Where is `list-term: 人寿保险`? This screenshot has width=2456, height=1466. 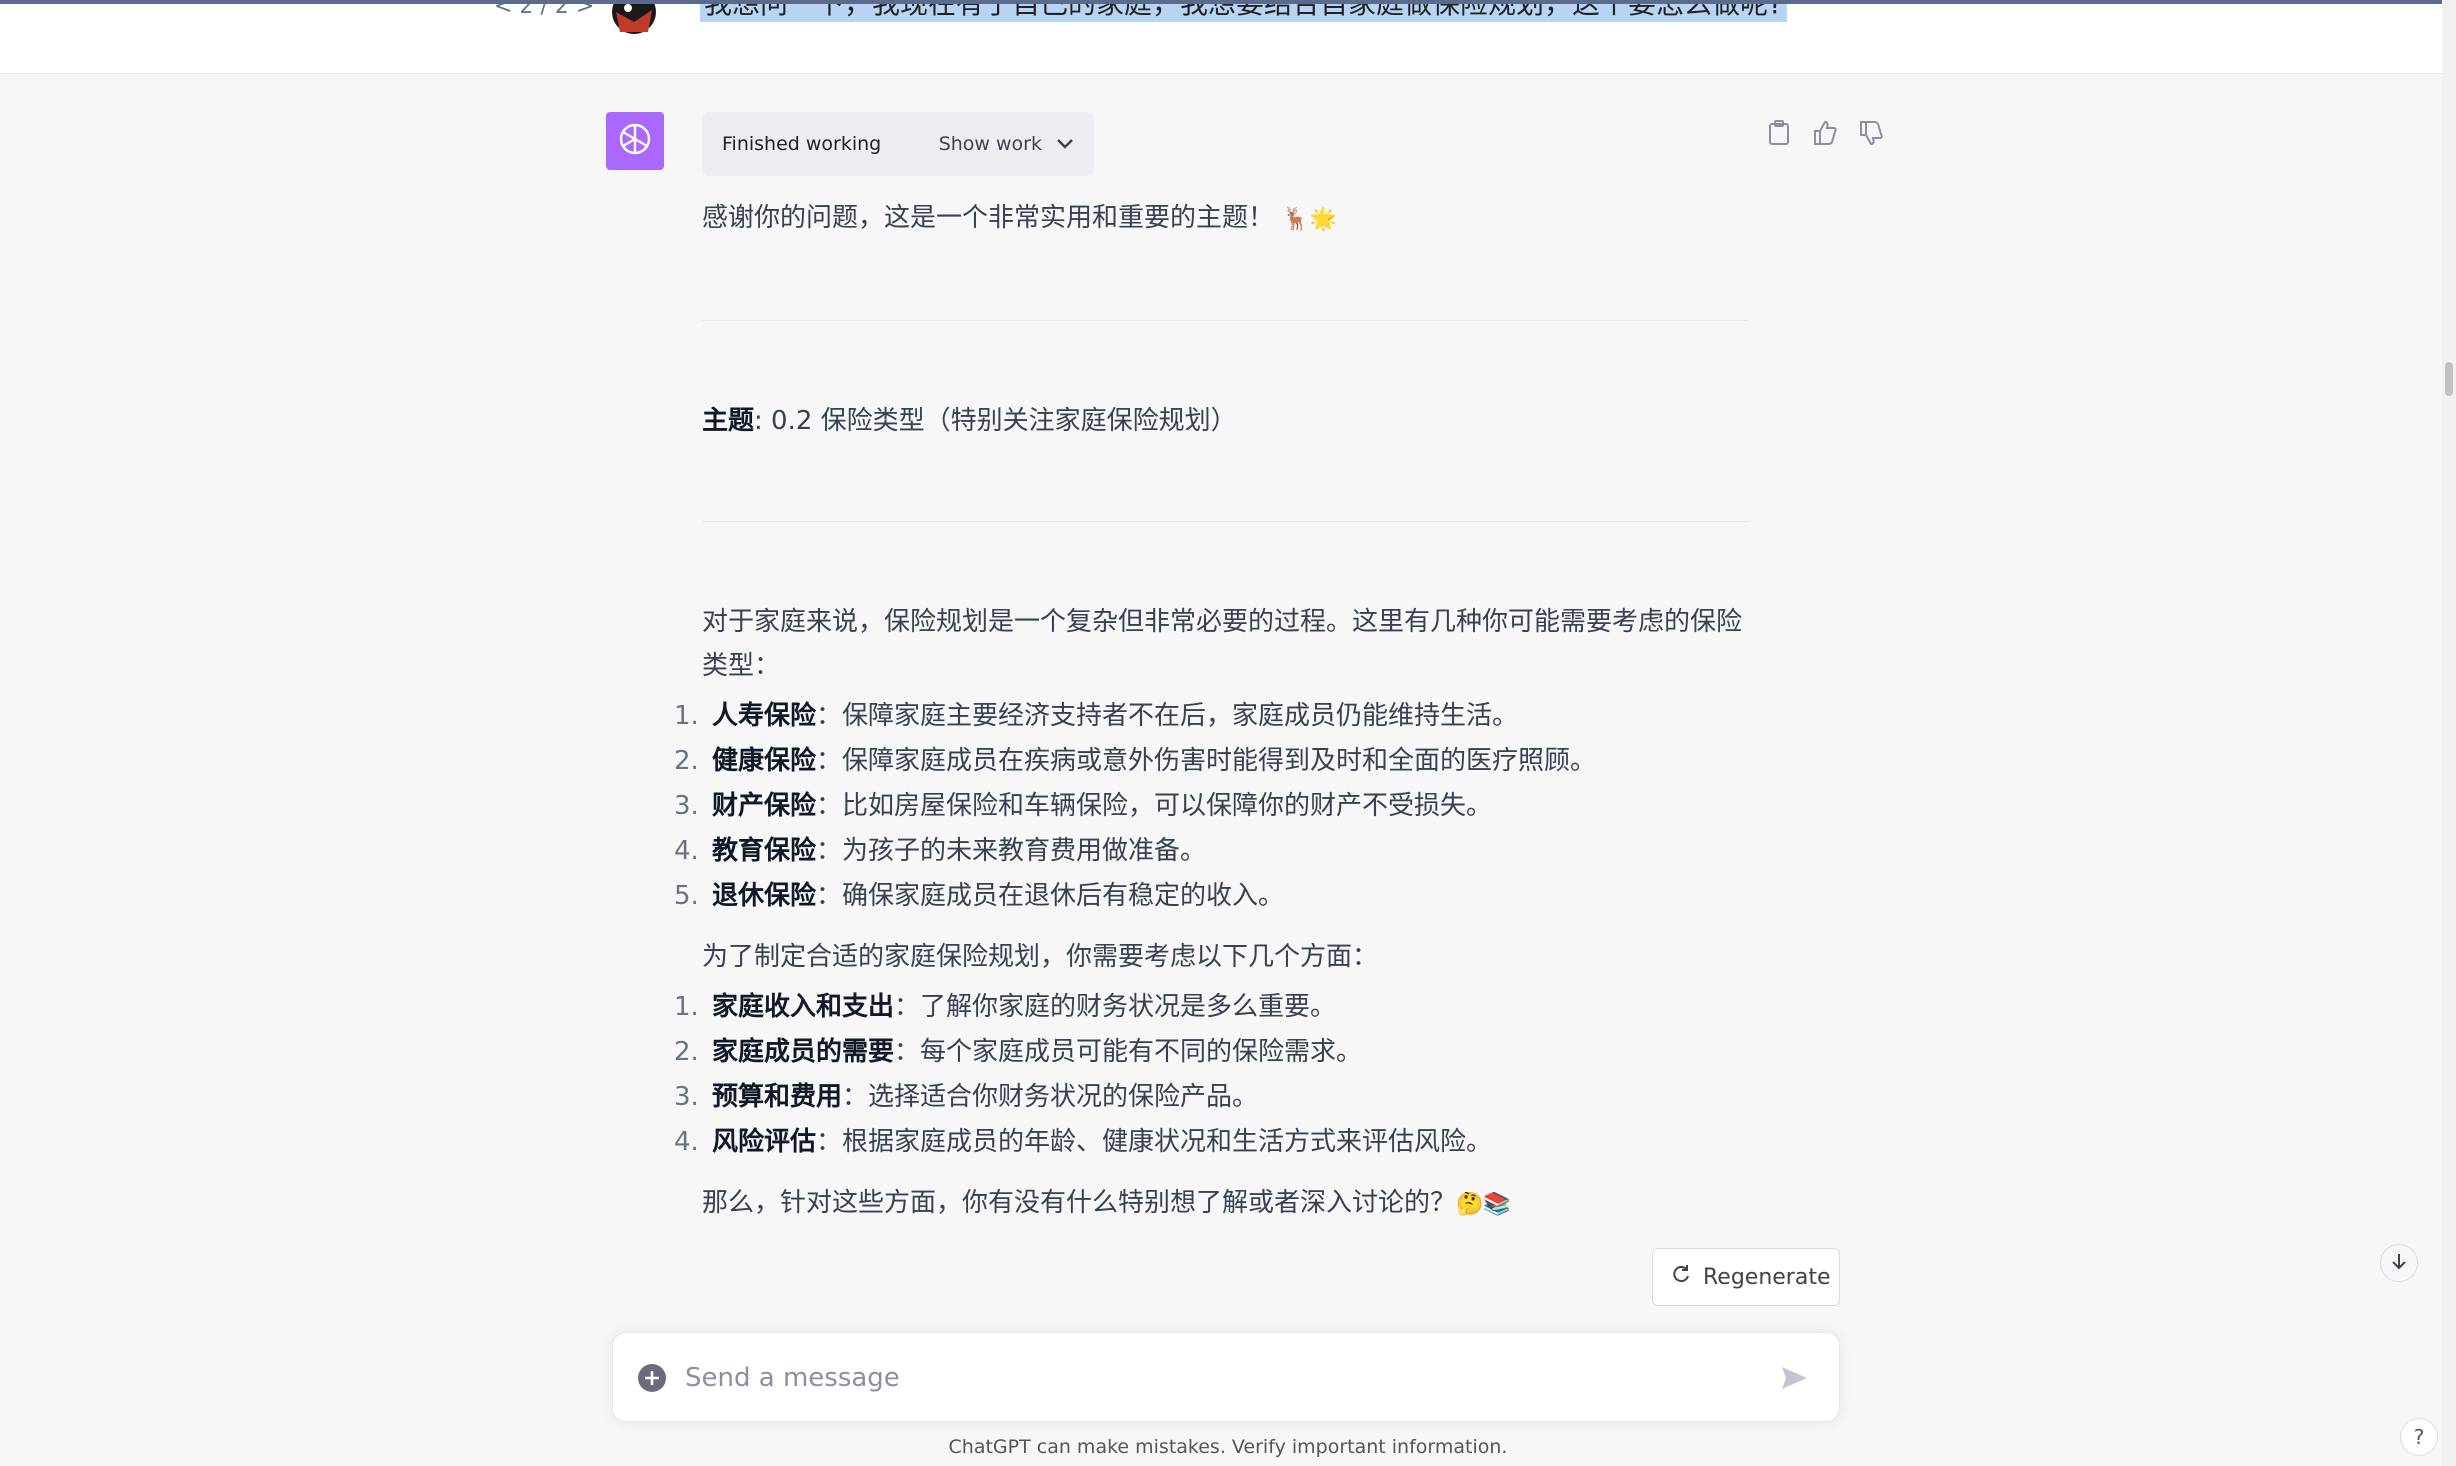
list-term: 人寿保险 is located at coordinates (764, 716).